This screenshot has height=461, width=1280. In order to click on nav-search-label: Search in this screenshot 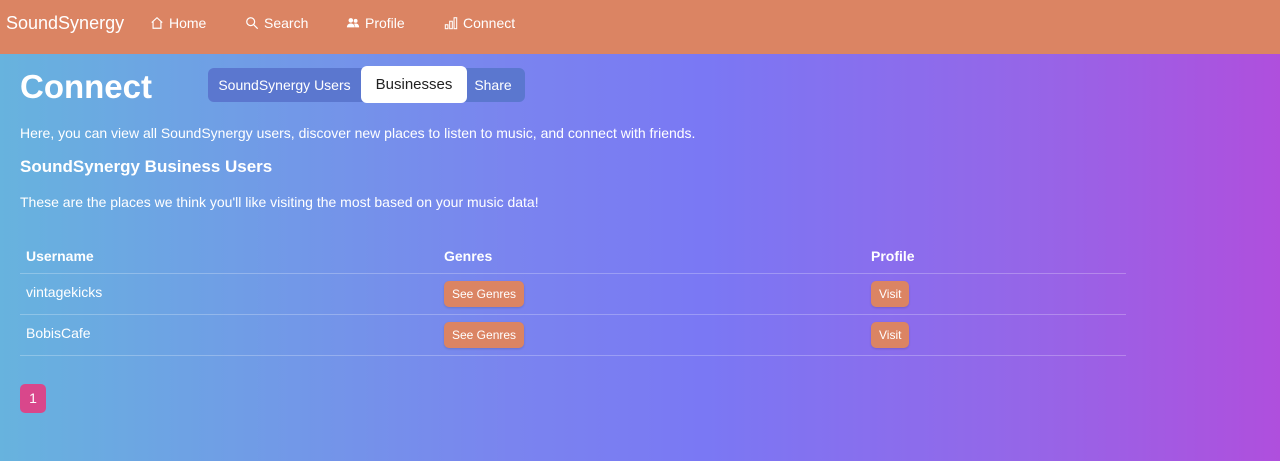, I will do `click(286, 23)`.